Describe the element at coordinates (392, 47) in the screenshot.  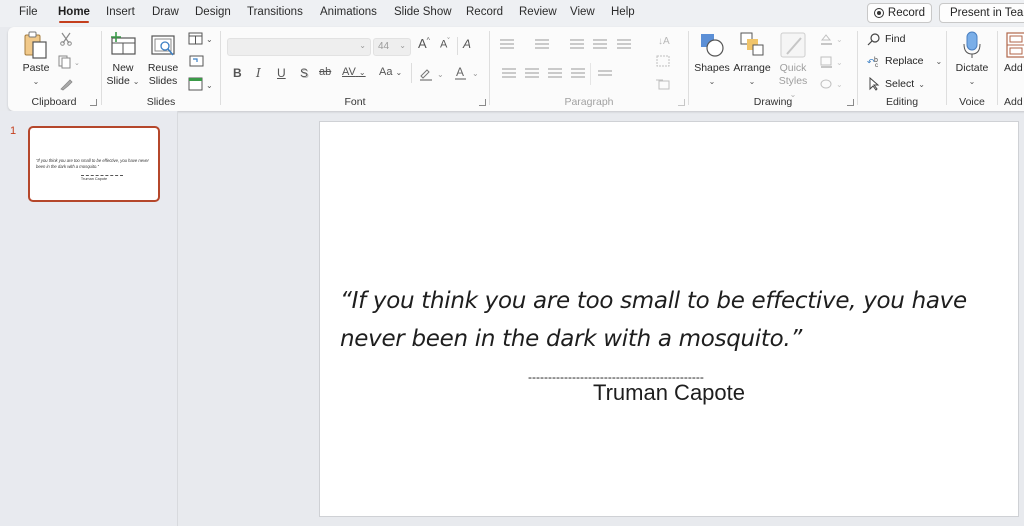
I see `font-size-combo: 44 ⌄` at that location.